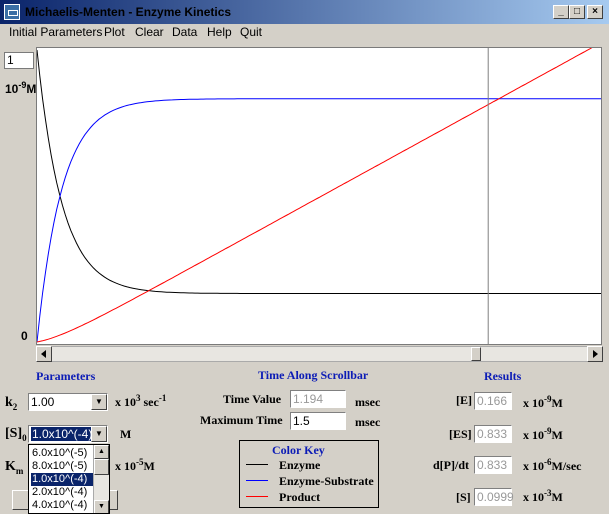  What do you see at coordinates (503, 376) in the screenshot?
I see `results-heading: Results` at bounding box center [503, 376].